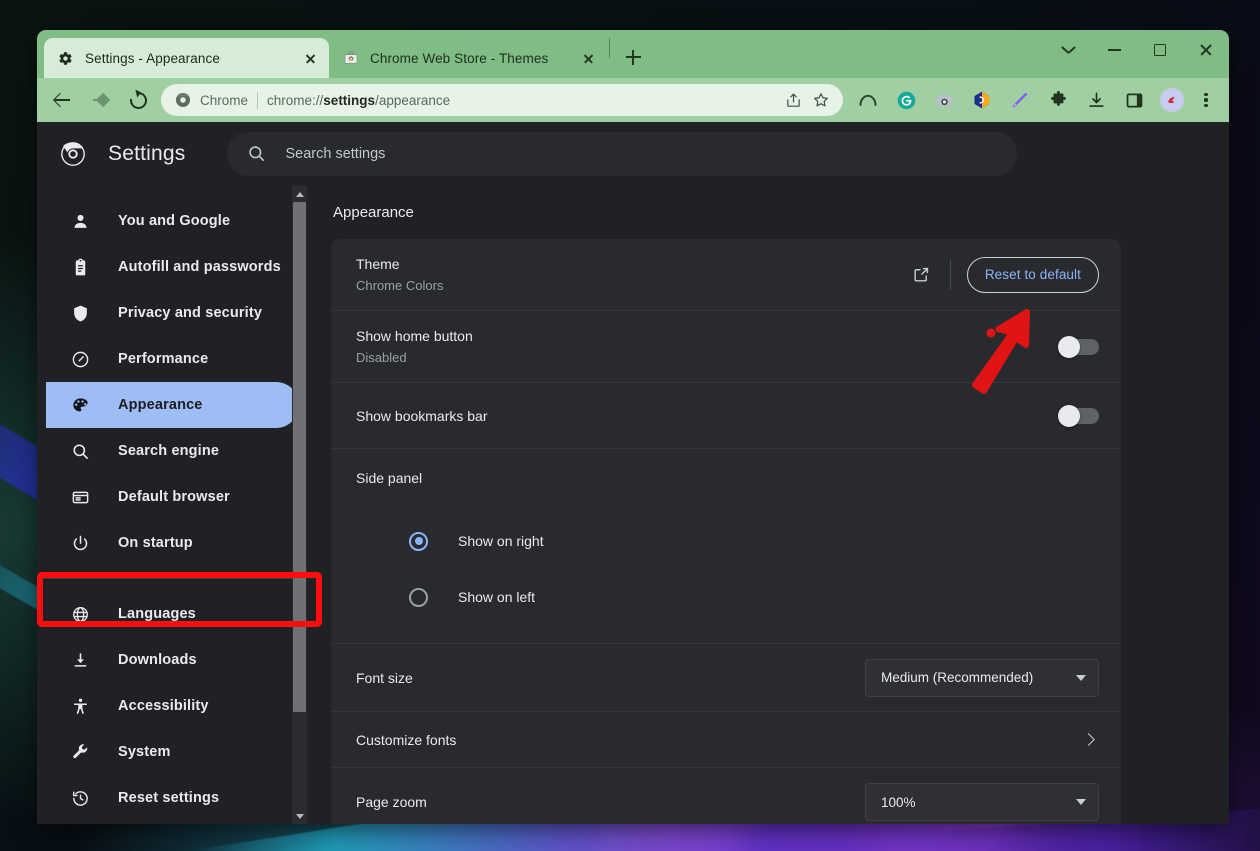  I want to click on grammarly-extension-icon, so click(906, 100).